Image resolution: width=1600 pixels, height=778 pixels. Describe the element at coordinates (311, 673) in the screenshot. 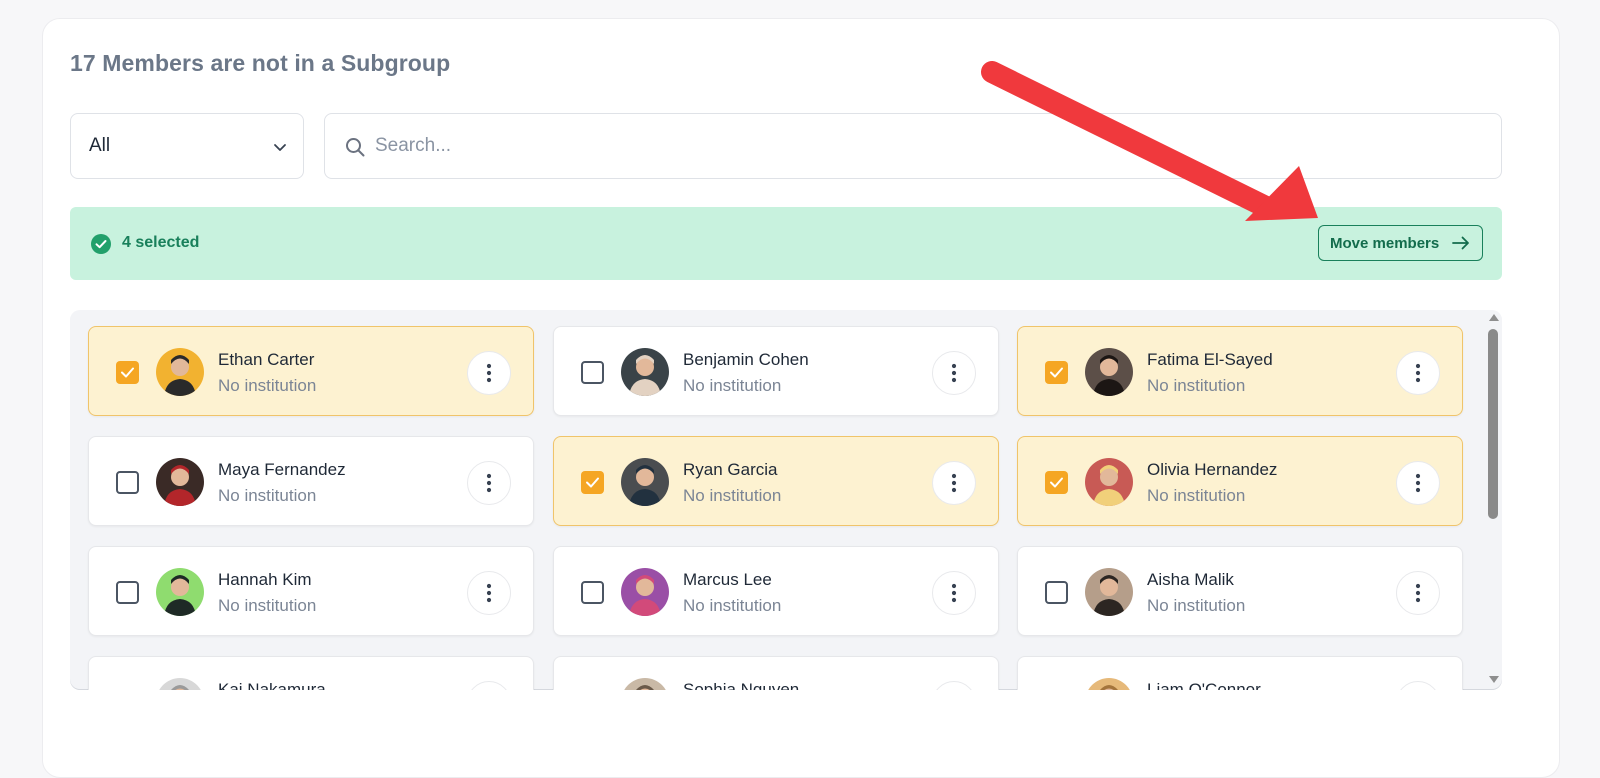

I see `member-card: Kai NakamuraNo institution` at that location.